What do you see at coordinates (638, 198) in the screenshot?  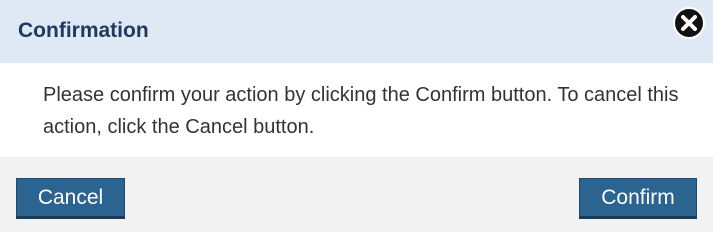 I see `confirm-button: Confirm` at bounding box center [638, 198].